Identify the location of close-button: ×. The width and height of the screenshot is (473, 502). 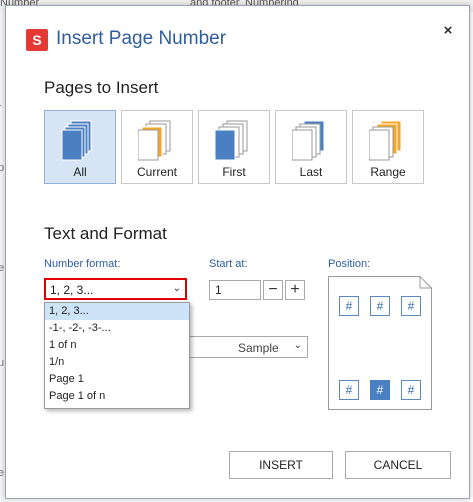
(448, 31).